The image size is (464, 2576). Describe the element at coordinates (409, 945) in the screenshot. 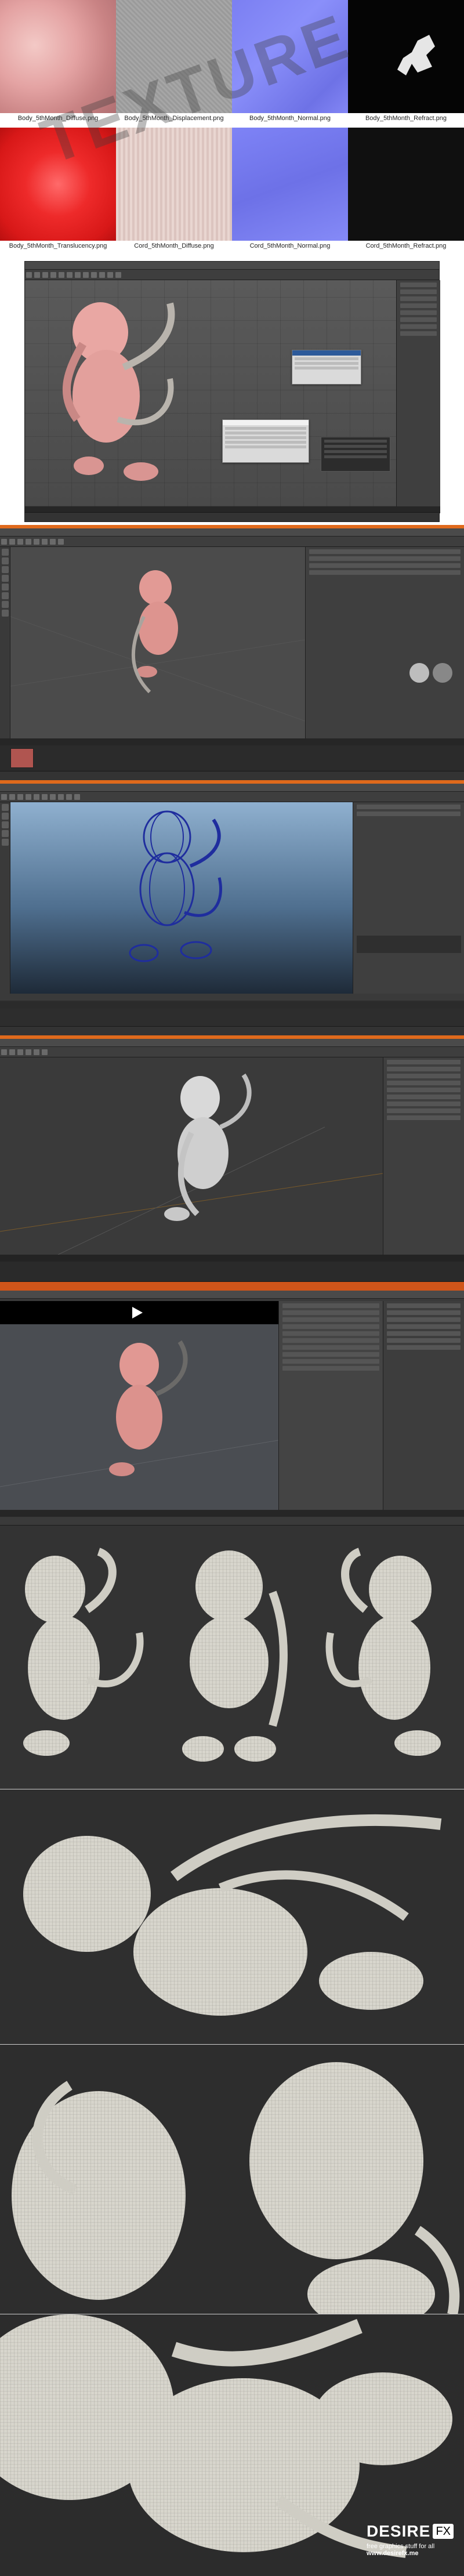

I see `layer-editor` at that location.